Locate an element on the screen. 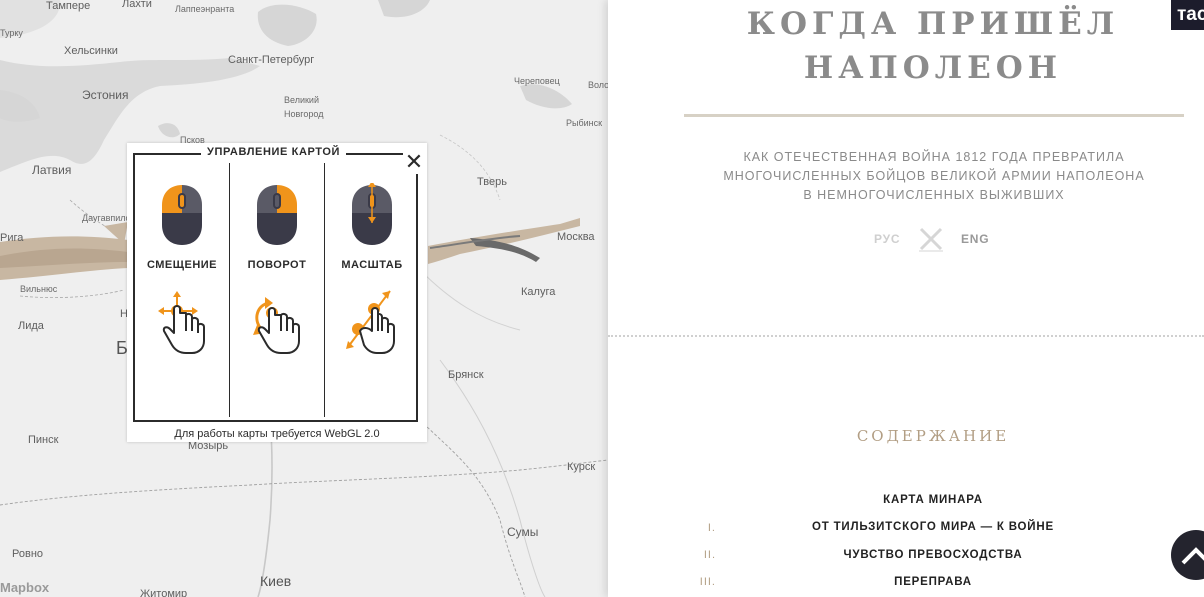  city-label: Москва is located at coordinates (576, 237).